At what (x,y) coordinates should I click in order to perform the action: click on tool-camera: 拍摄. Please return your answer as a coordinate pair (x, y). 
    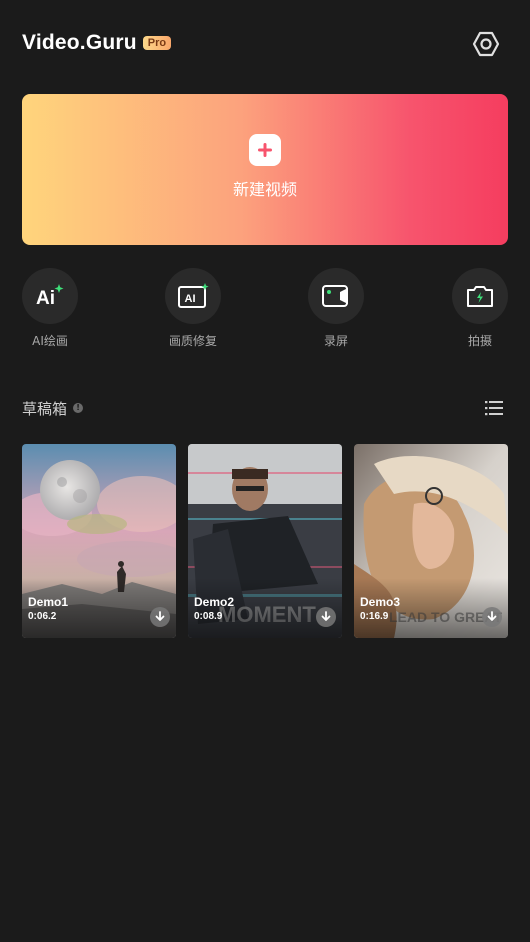
    Looking at the image, I should click on (480, 308).